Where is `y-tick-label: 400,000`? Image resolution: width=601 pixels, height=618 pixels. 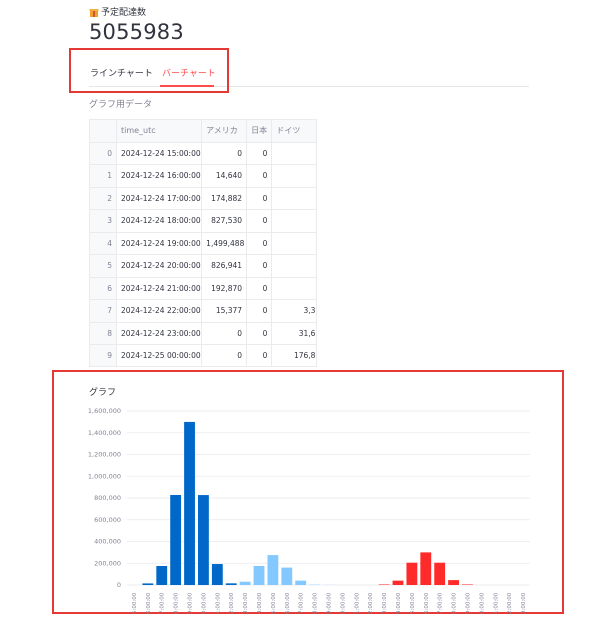 y-tick-label: 400,000 is located at coordinates (107, 542).